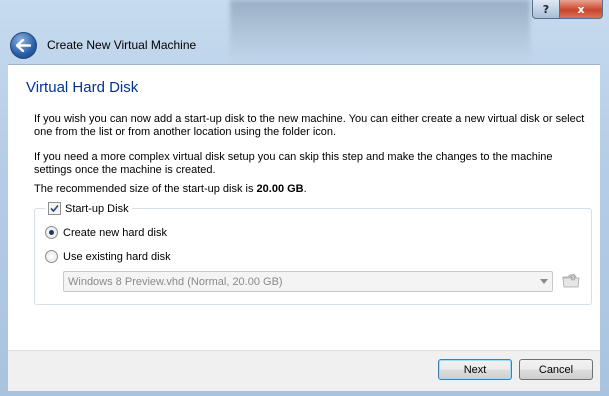 Image resolution: width=609 pixels, height=396 pixels. I want to click on page-title: Virtual Hard Disk, so click(82, 87).